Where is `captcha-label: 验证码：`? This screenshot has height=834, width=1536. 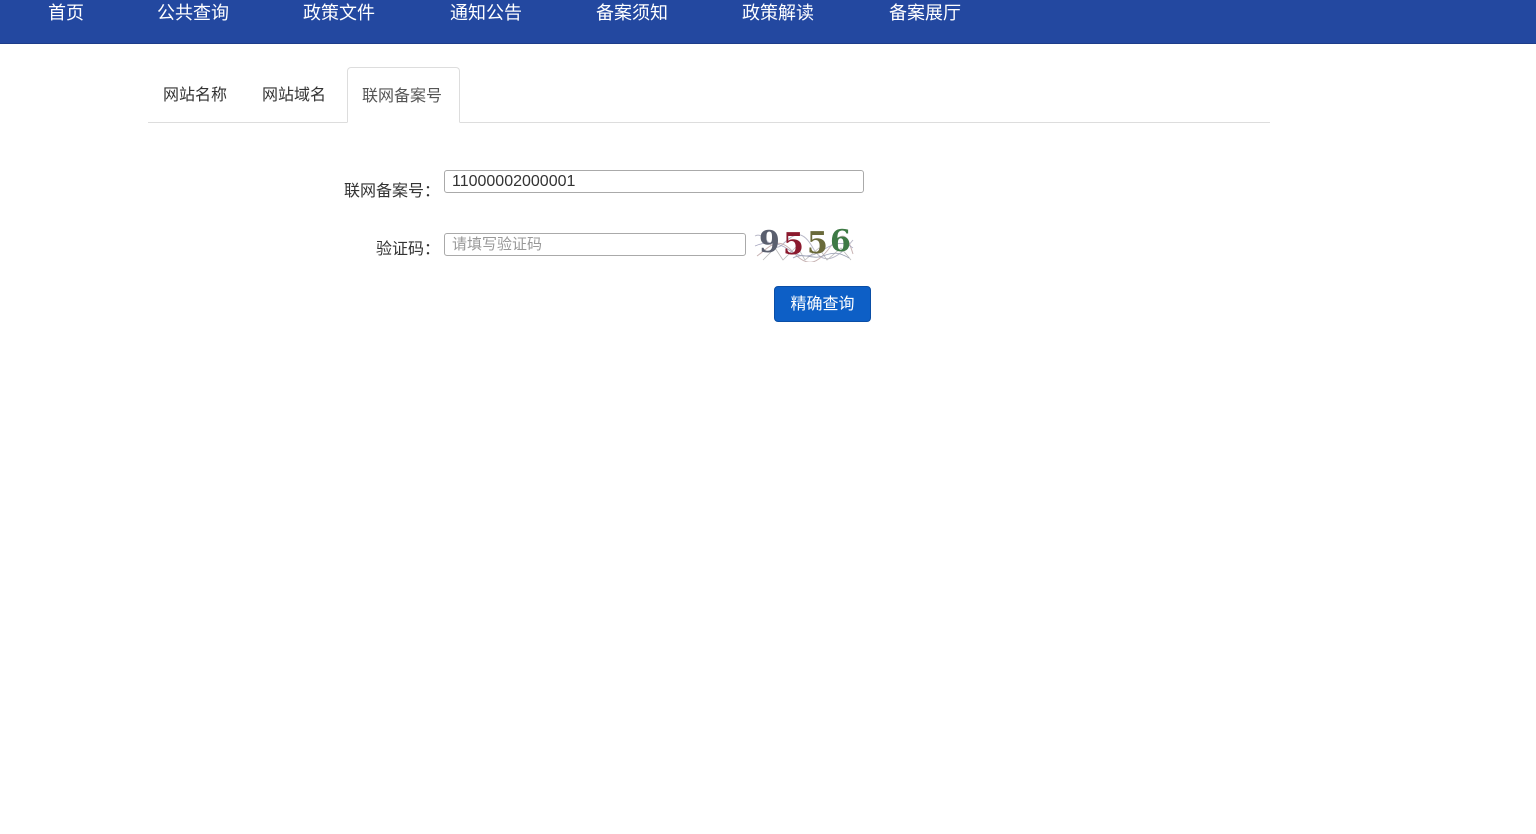 captcha-label: 验证码： is located at coordinates (407, 248).